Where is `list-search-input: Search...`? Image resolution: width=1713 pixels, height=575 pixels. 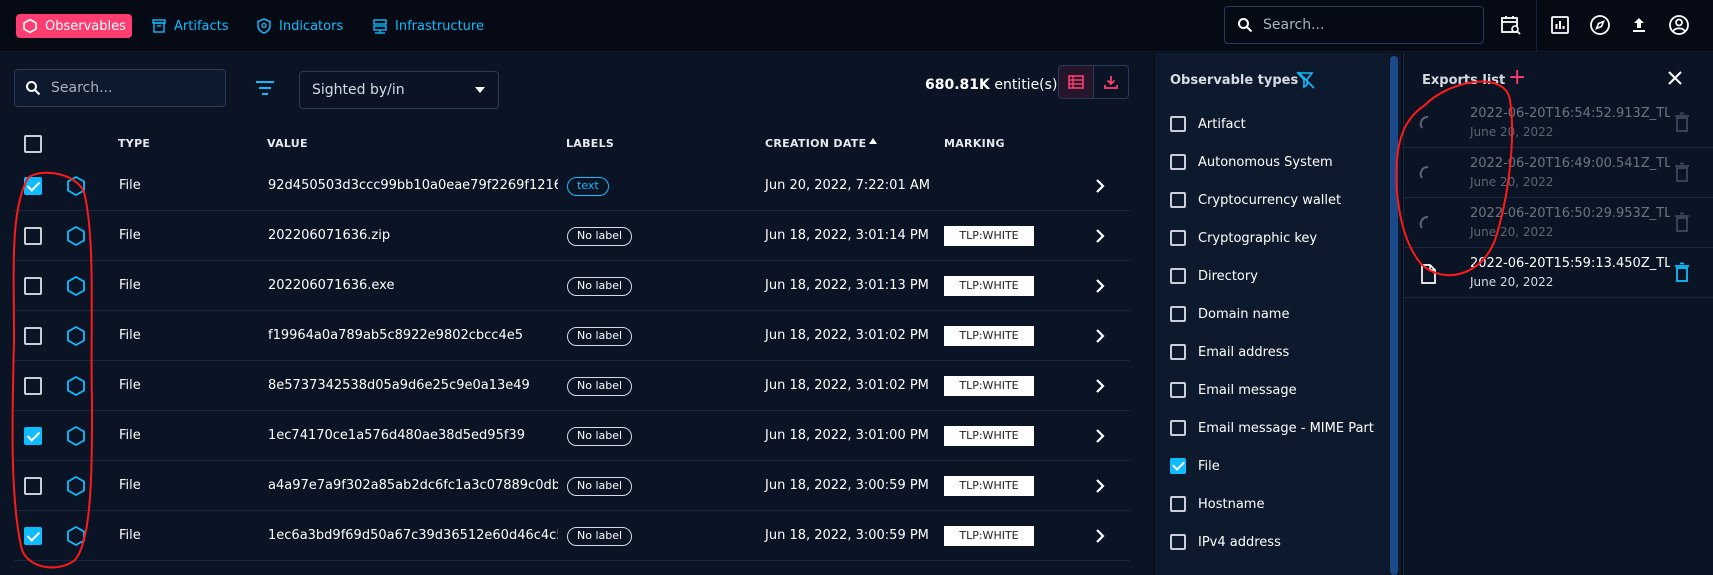
list-search-input: Search... is located at coordinates (120, 88).